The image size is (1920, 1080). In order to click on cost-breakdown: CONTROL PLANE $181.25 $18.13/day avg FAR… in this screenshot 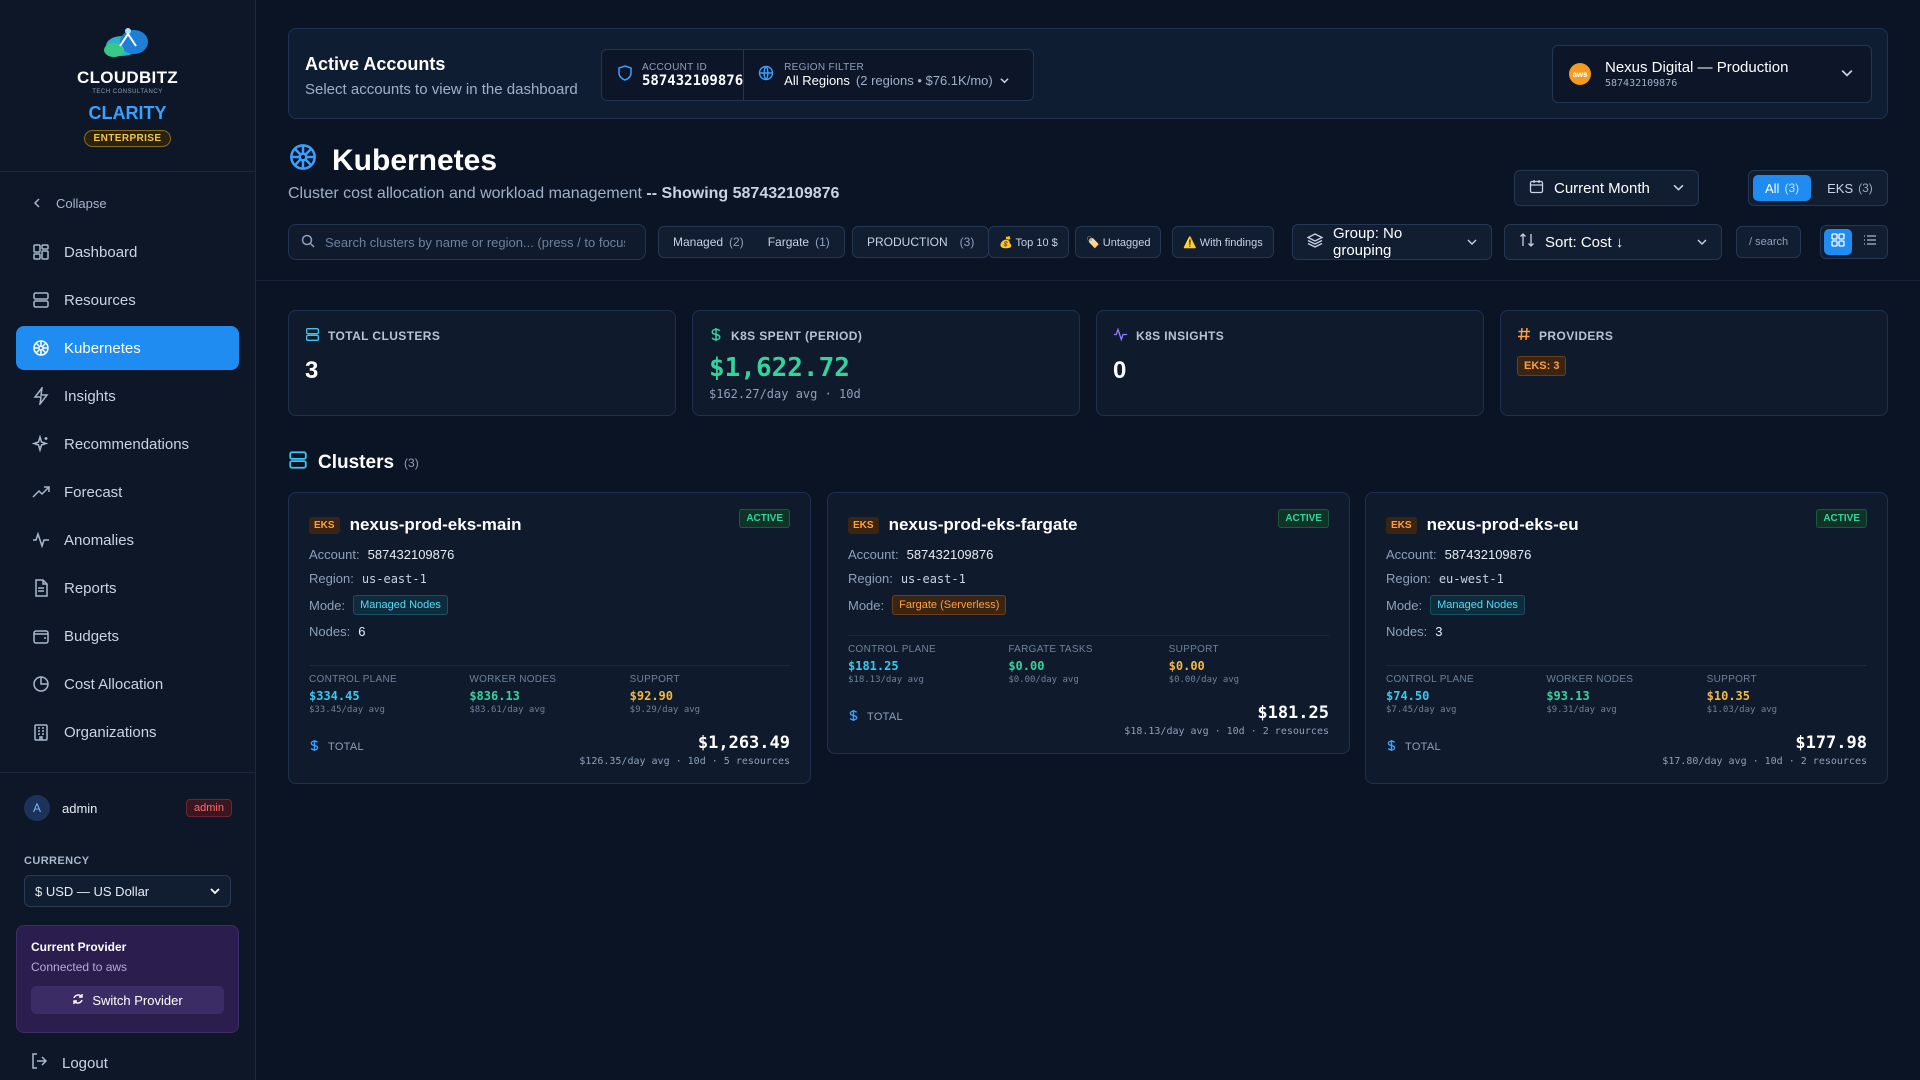, I will do `click(1088, 660)`.